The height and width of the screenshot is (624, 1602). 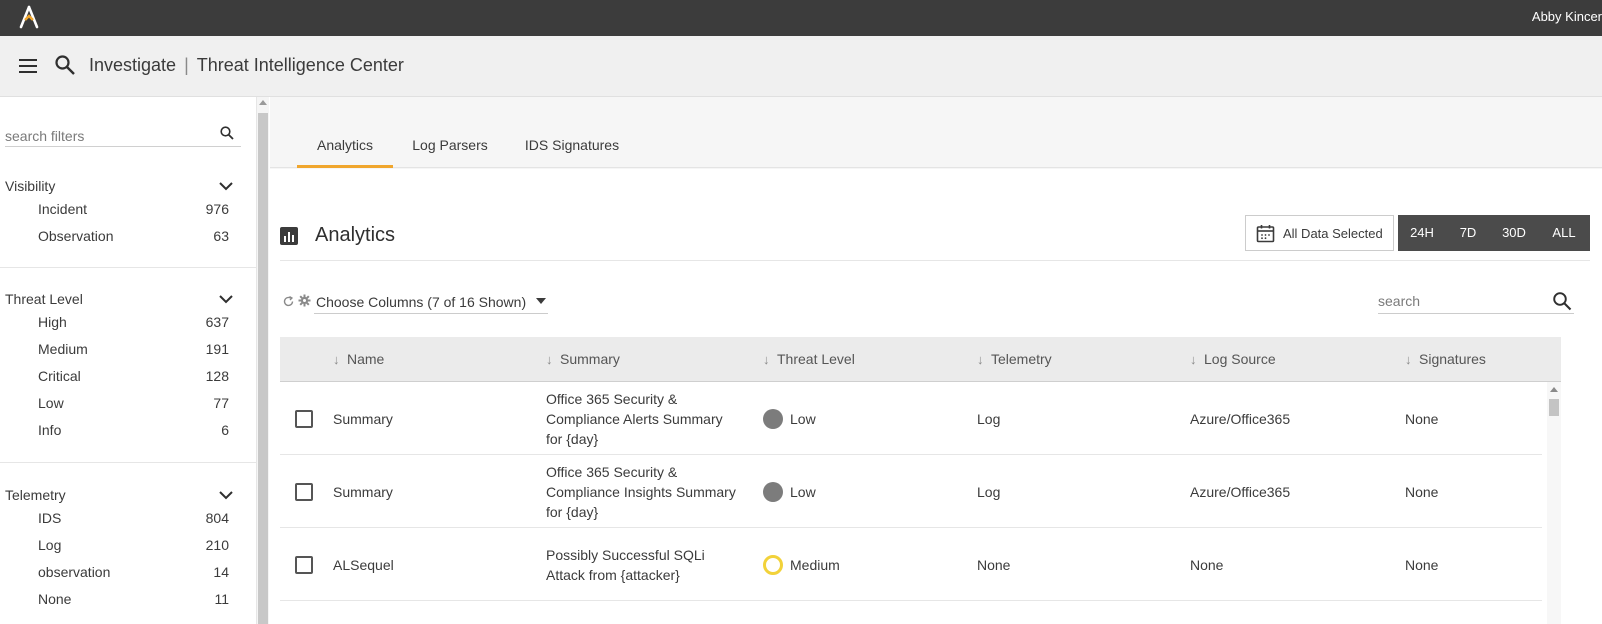 What do you see at coordinates (35, 495) in the screenshot?
I see `filter-group-label: Telemetry` at bounding box center [35, 495].